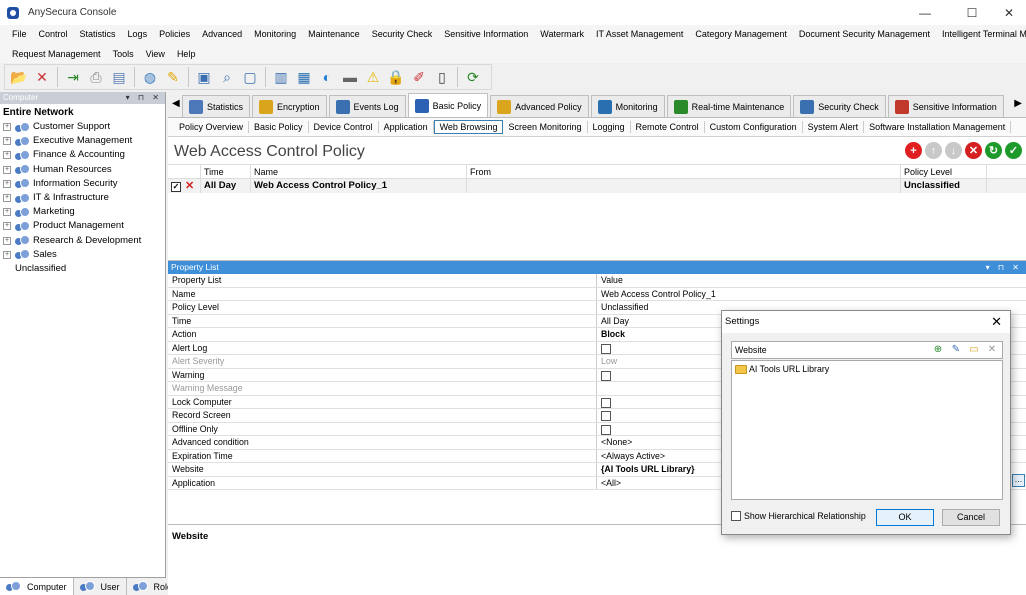 This screenshot has height=595, width=1026. I want to click on warning-checkbox, so click(606, 375).